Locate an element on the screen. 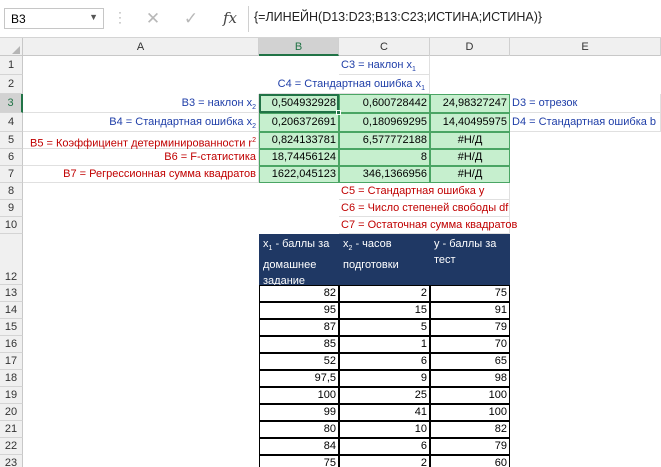 This screenshot has width=661, height=467. row-header-14: 14 is located at coordinates (11, 310).